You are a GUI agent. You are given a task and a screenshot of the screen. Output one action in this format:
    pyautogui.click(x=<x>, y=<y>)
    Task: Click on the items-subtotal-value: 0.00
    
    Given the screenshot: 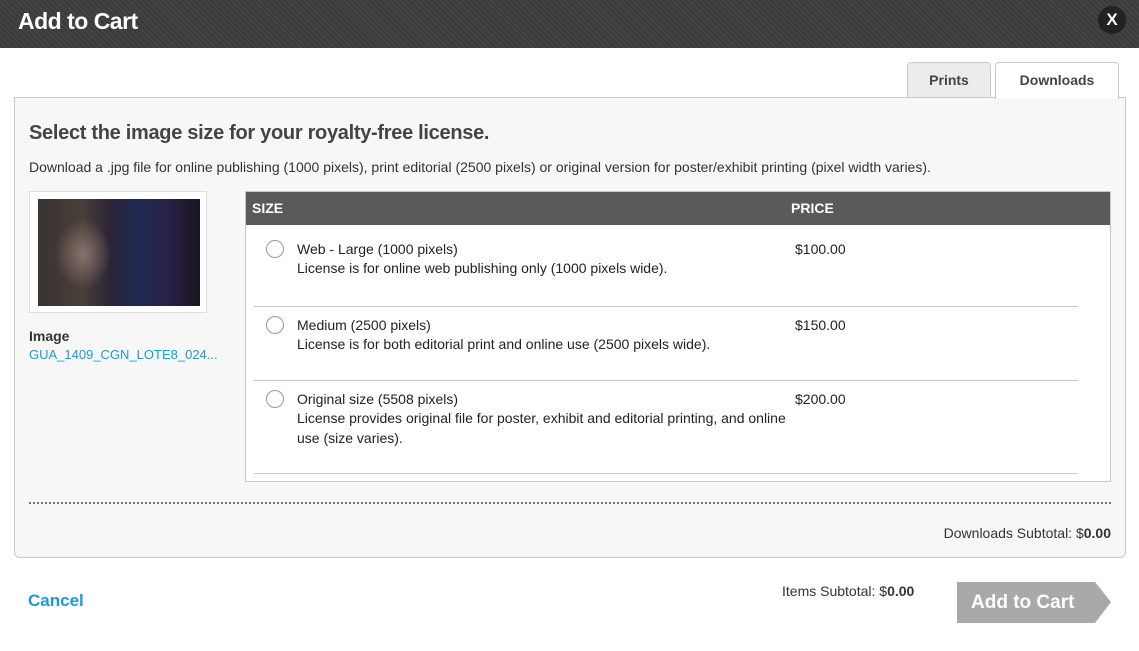 What is the action you would take?
    pyautogui.click(x=901, y=591)
    